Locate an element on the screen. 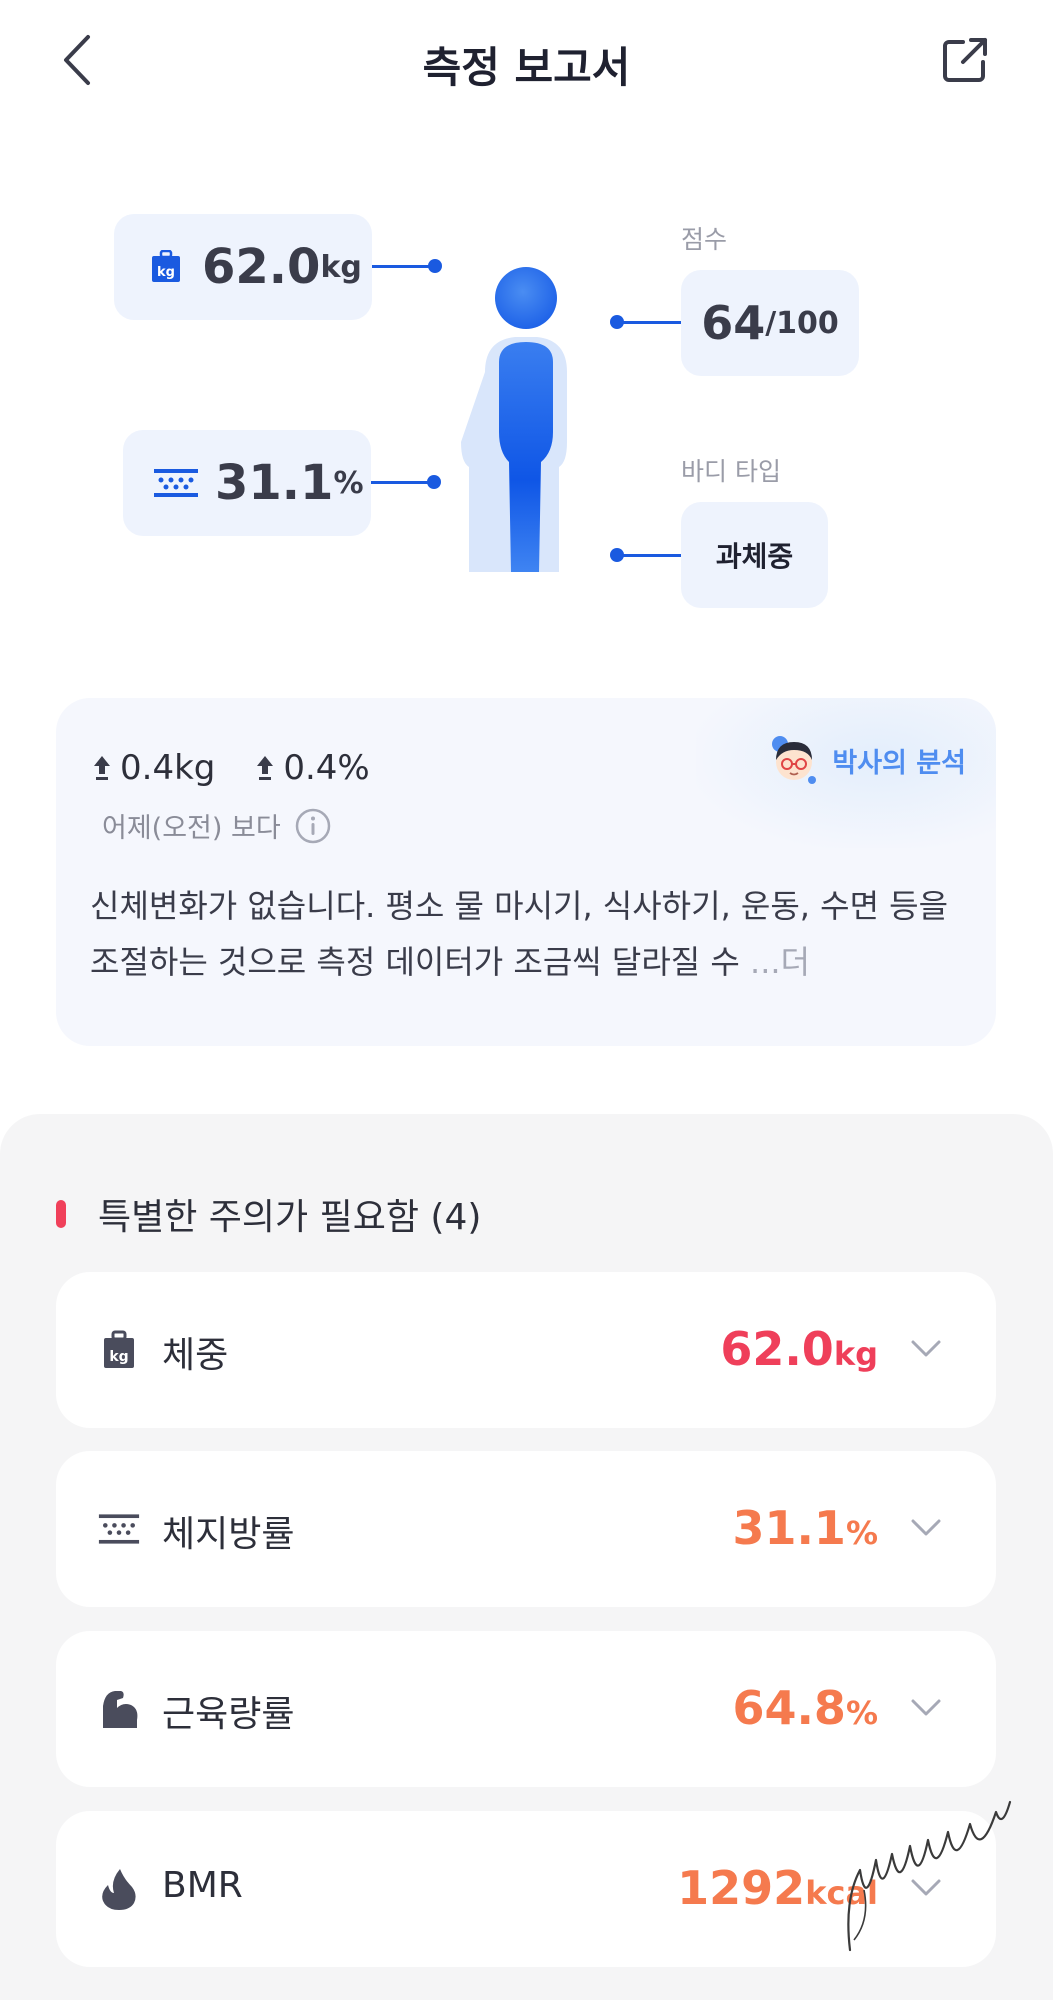  compare-label: 어제(오전) 보다 is located at coordinates (191, 828).